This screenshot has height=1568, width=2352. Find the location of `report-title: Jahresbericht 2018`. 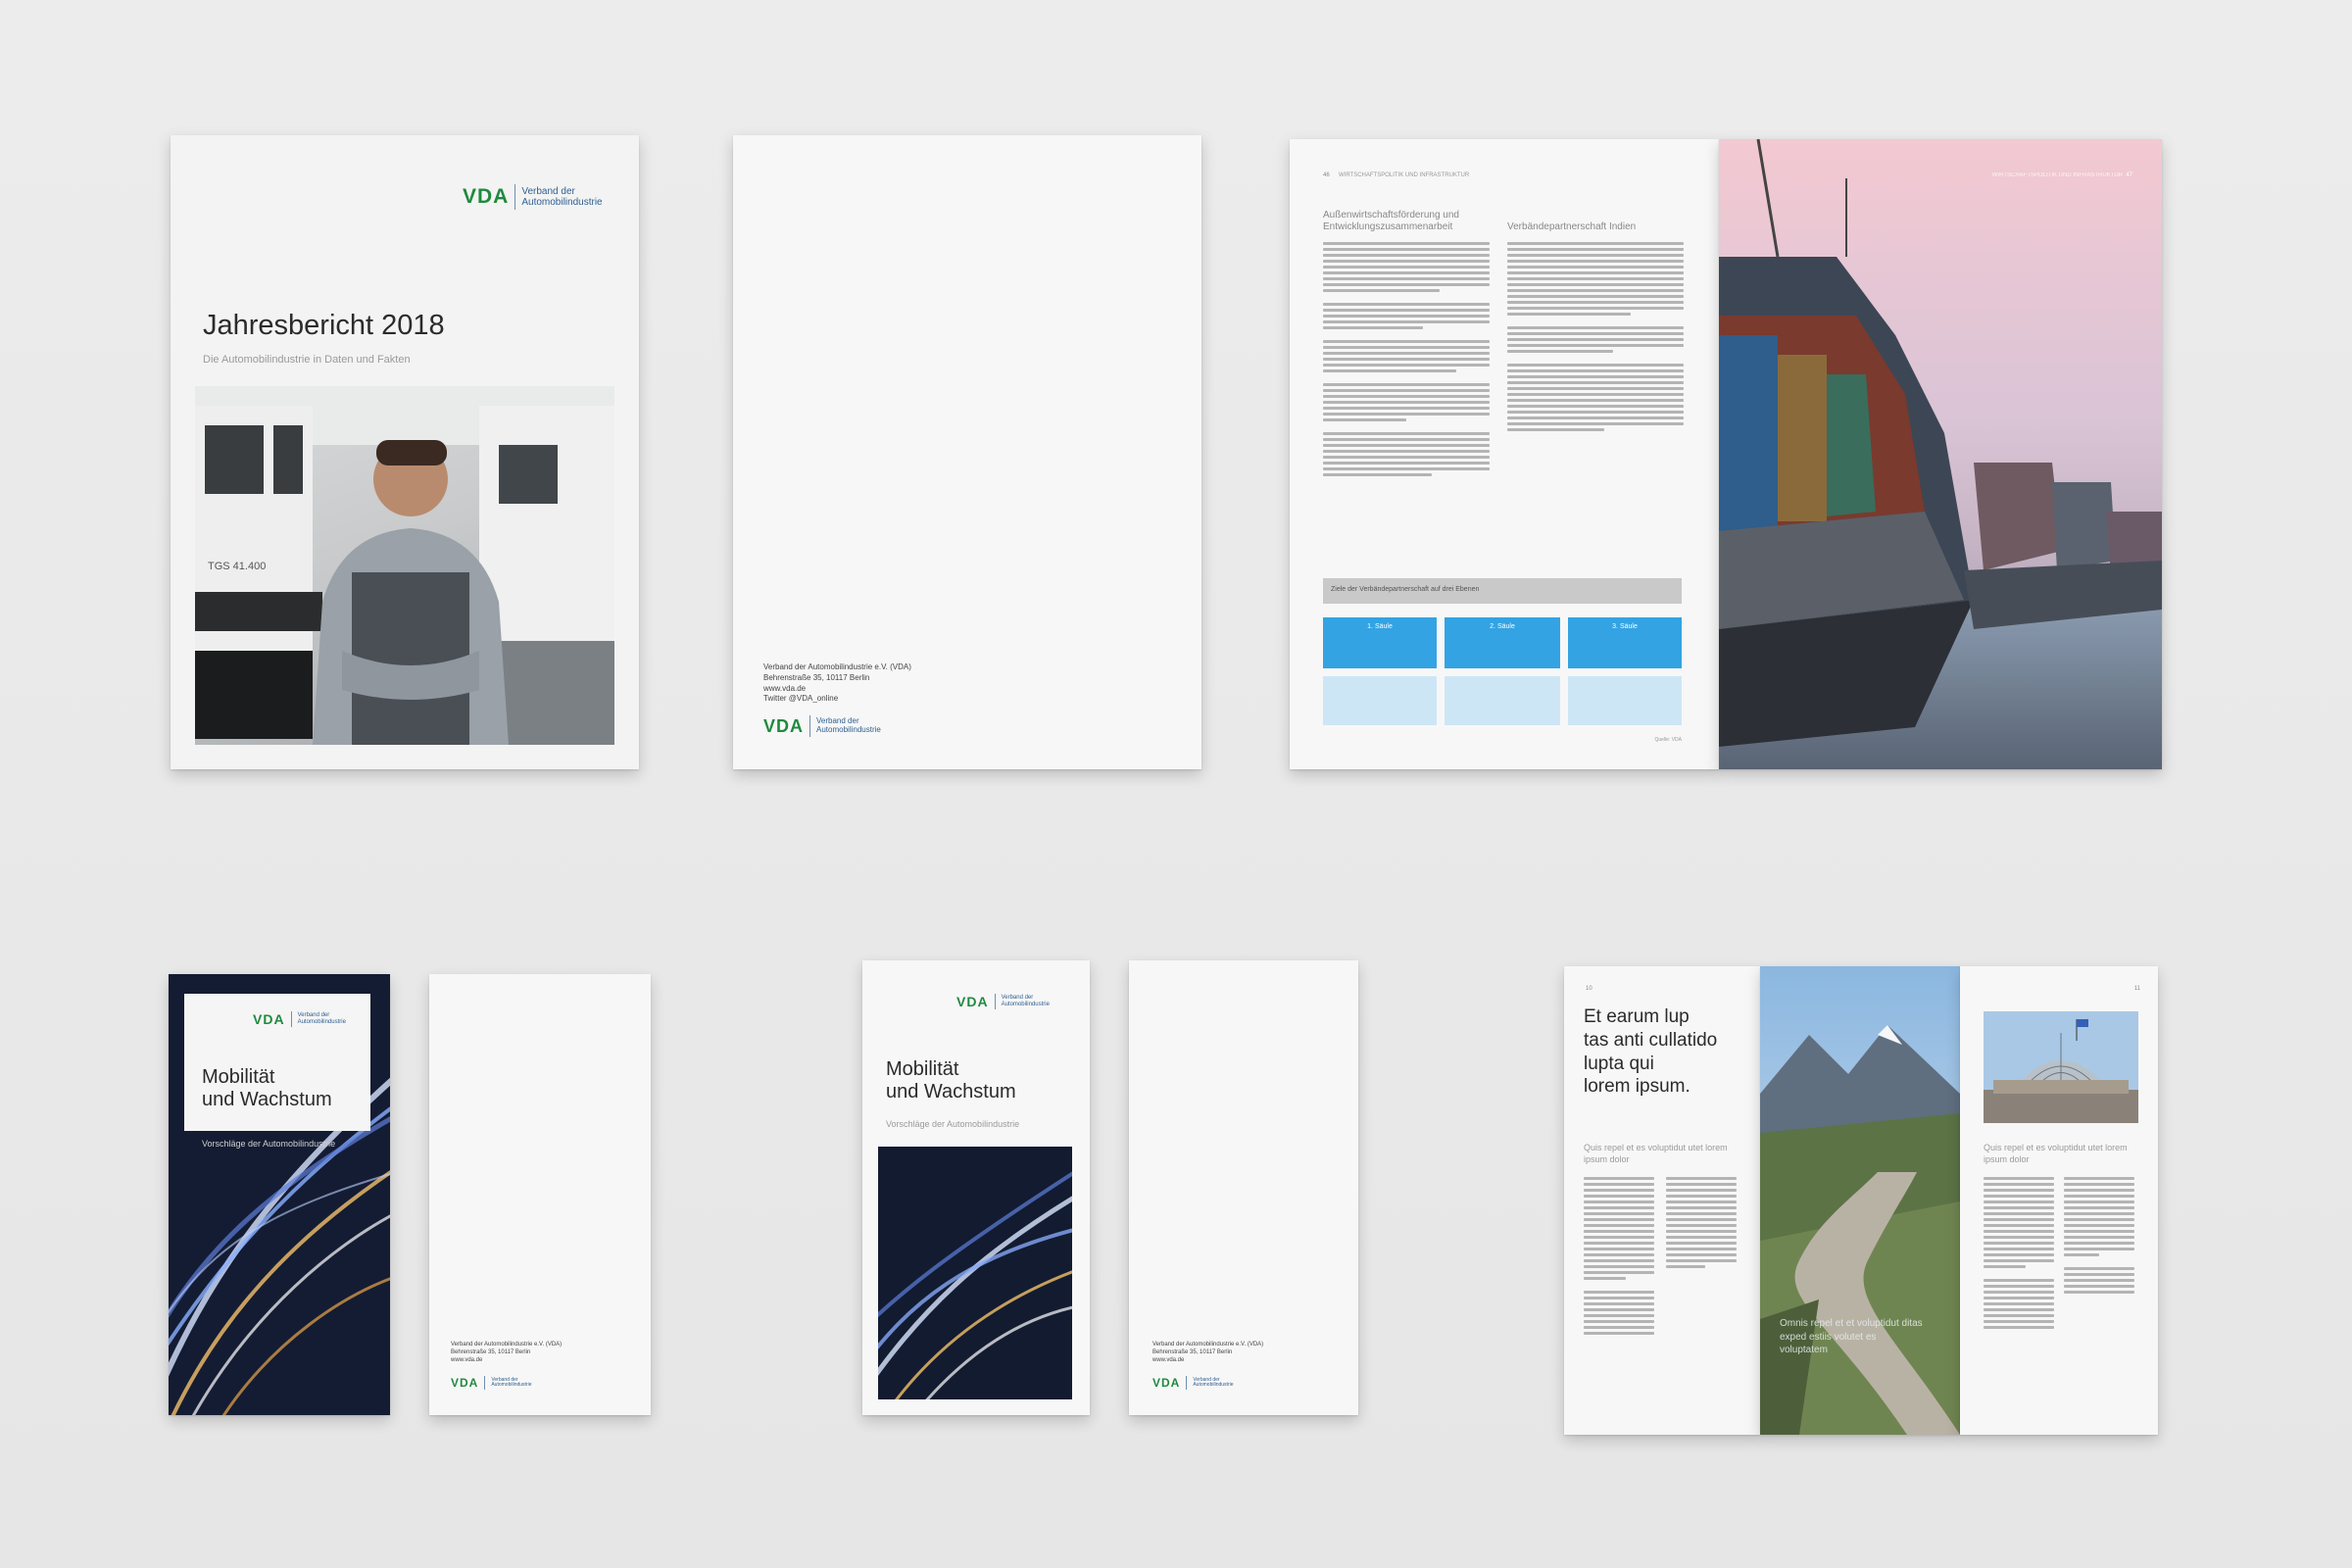

report-title: Jahresbericht 2018 is located at coordinates (324, 325).